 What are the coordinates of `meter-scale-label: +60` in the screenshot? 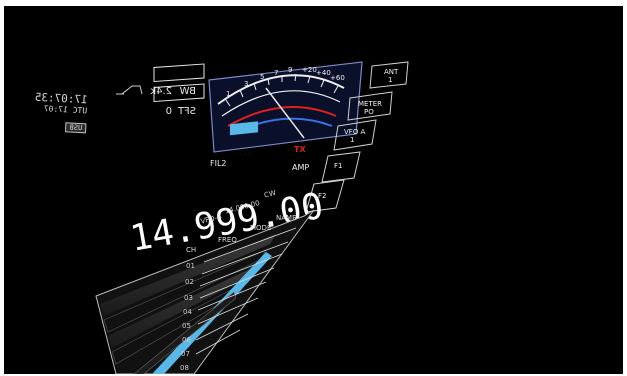 It's located at (337, 78).